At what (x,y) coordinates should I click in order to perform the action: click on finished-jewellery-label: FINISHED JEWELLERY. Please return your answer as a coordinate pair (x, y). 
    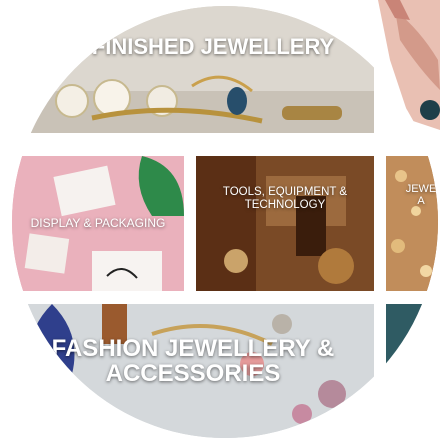
    Looking at the image, I should click on (213, 47).